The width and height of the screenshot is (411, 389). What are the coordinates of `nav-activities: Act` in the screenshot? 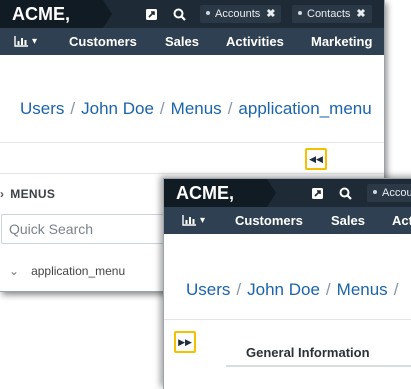 It's located at (401, 220).